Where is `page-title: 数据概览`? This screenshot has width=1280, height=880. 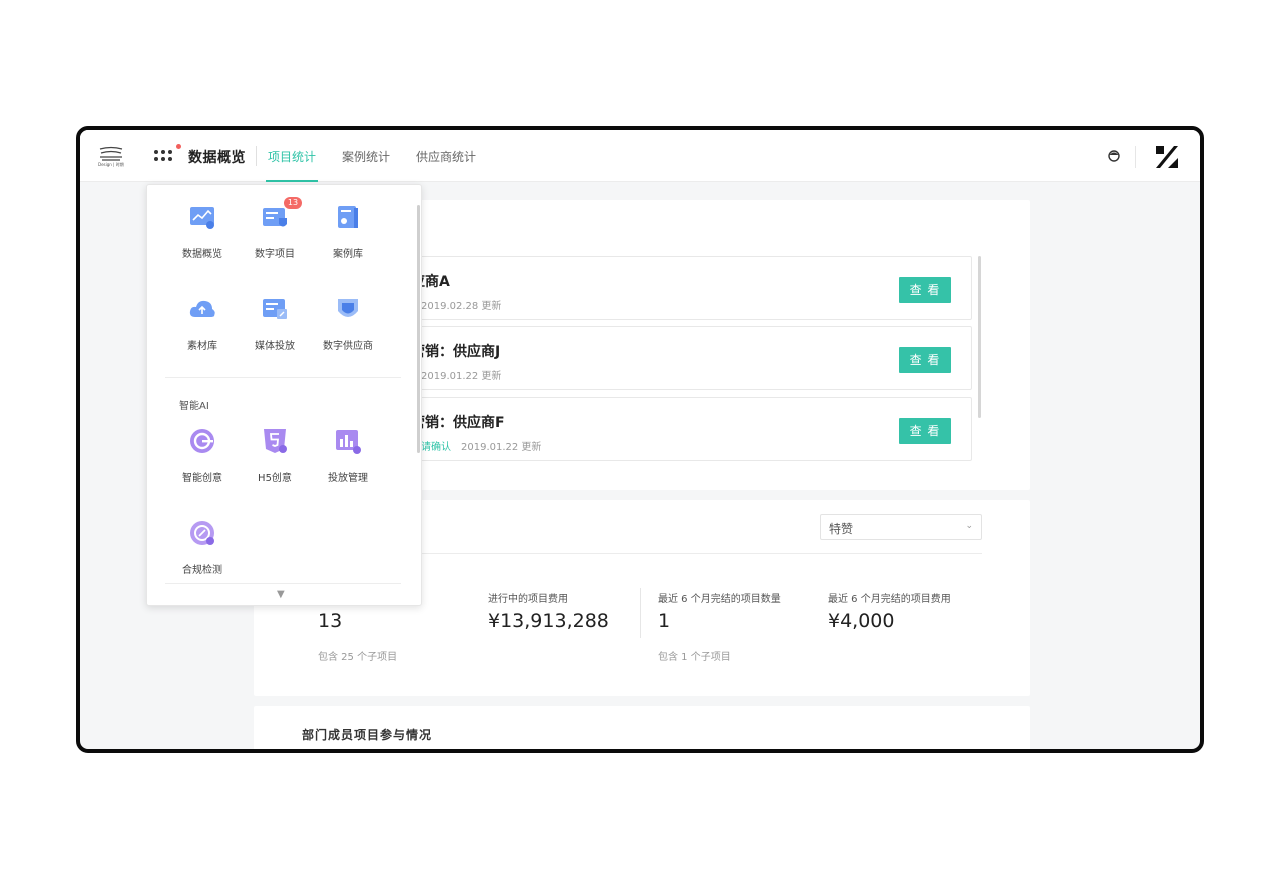 page-title: 数据概览 is located at coordinates (217, 158).